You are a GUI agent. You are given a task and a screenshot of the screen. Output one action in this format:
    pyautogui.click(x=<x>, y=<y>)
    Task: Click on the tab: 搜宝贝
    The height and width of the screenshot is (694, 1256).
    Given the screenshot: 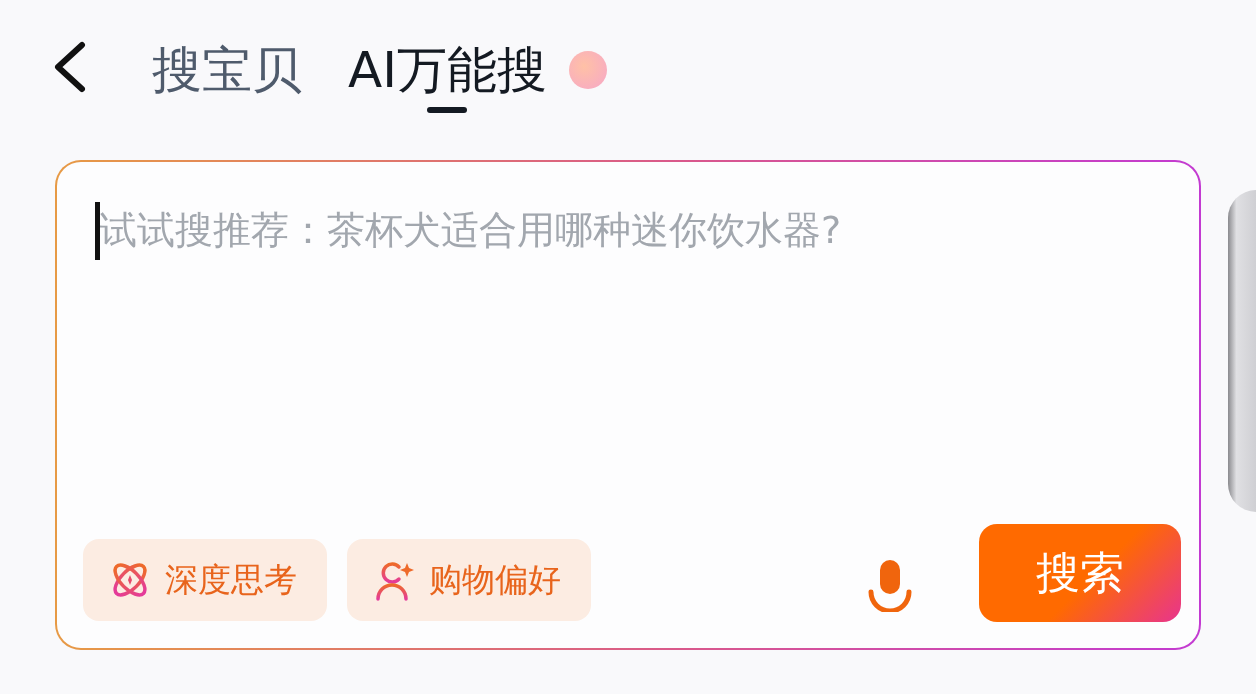 What is the action you would take?
    pyautogui.click(x=227, y=70)
    